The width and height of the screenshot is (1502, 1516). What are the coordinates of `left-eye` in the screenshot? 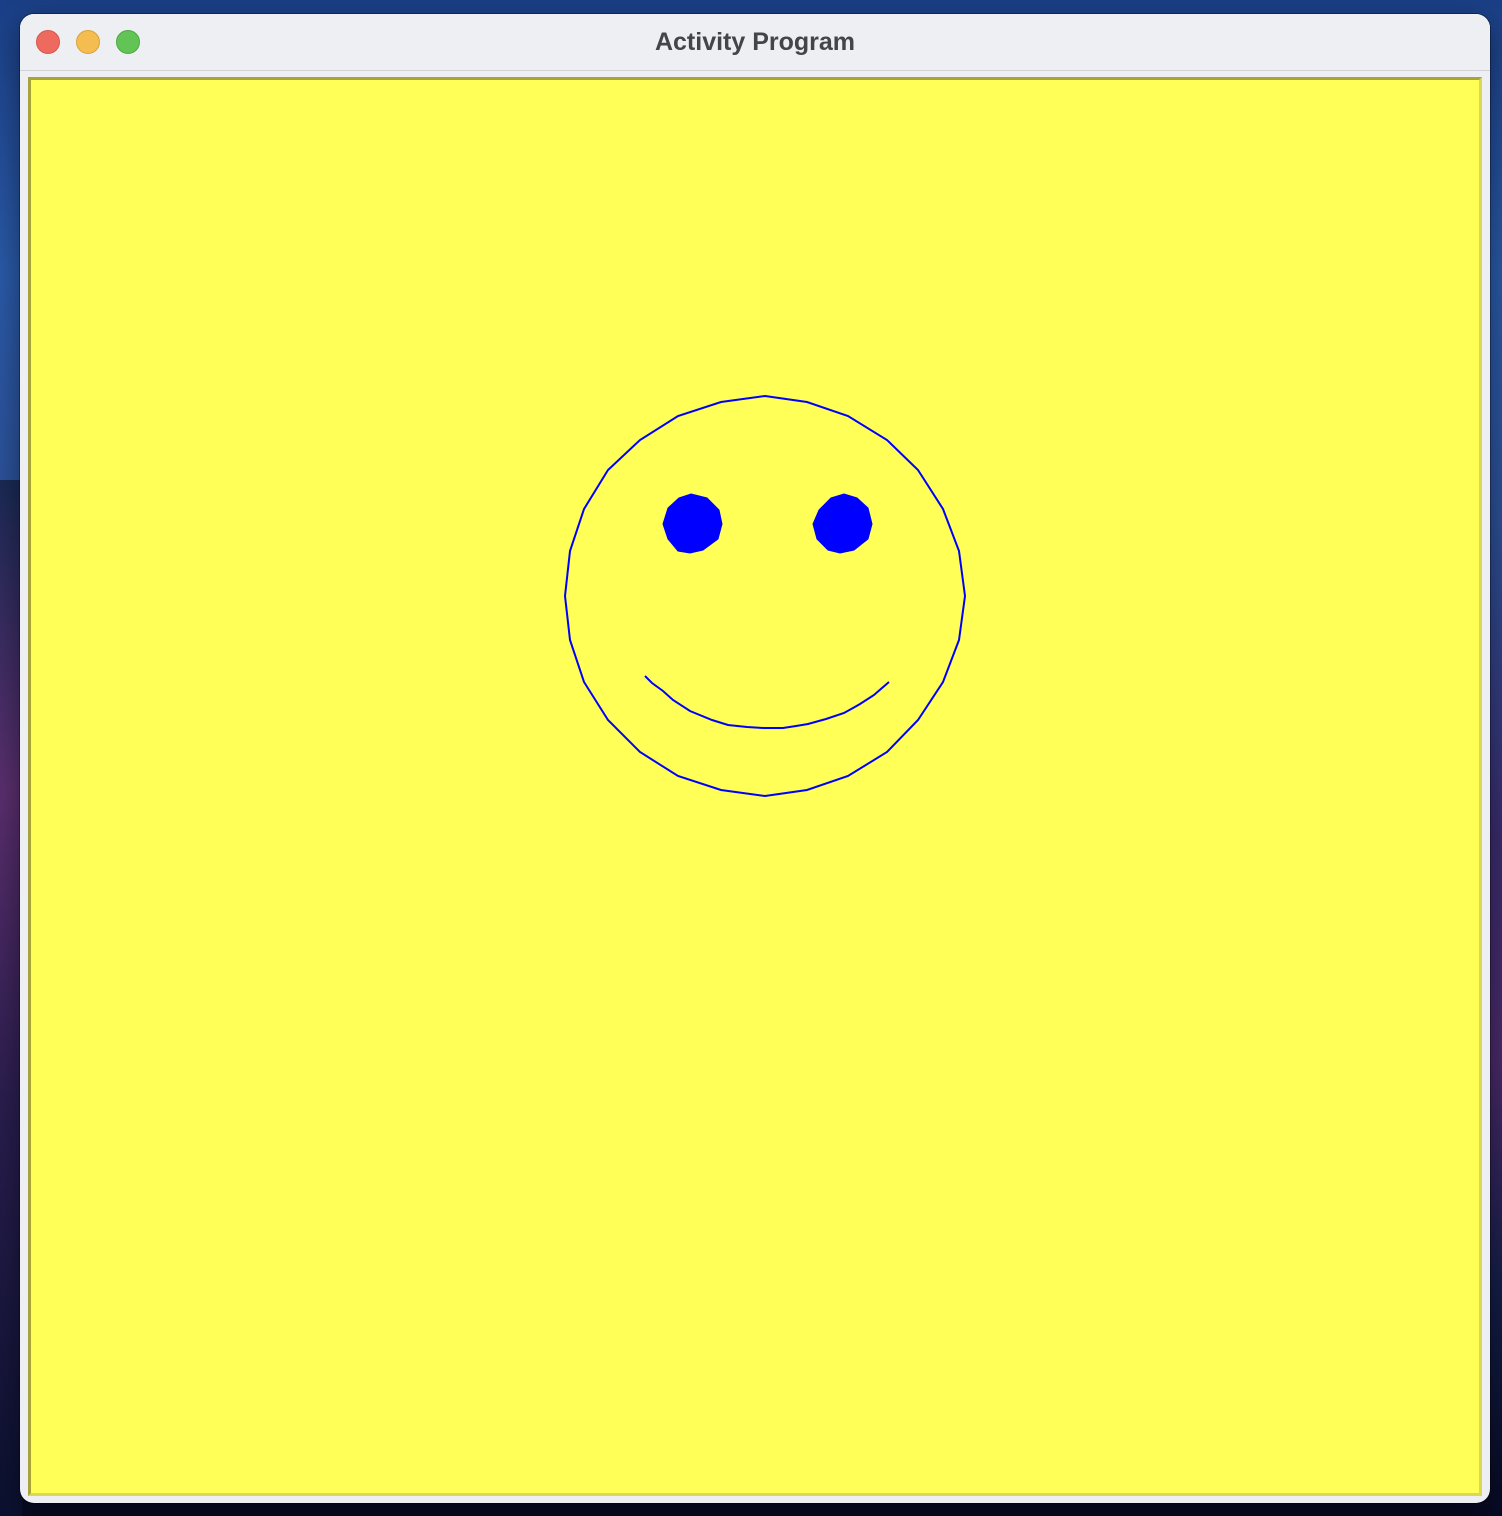 It's located at (692, 523).